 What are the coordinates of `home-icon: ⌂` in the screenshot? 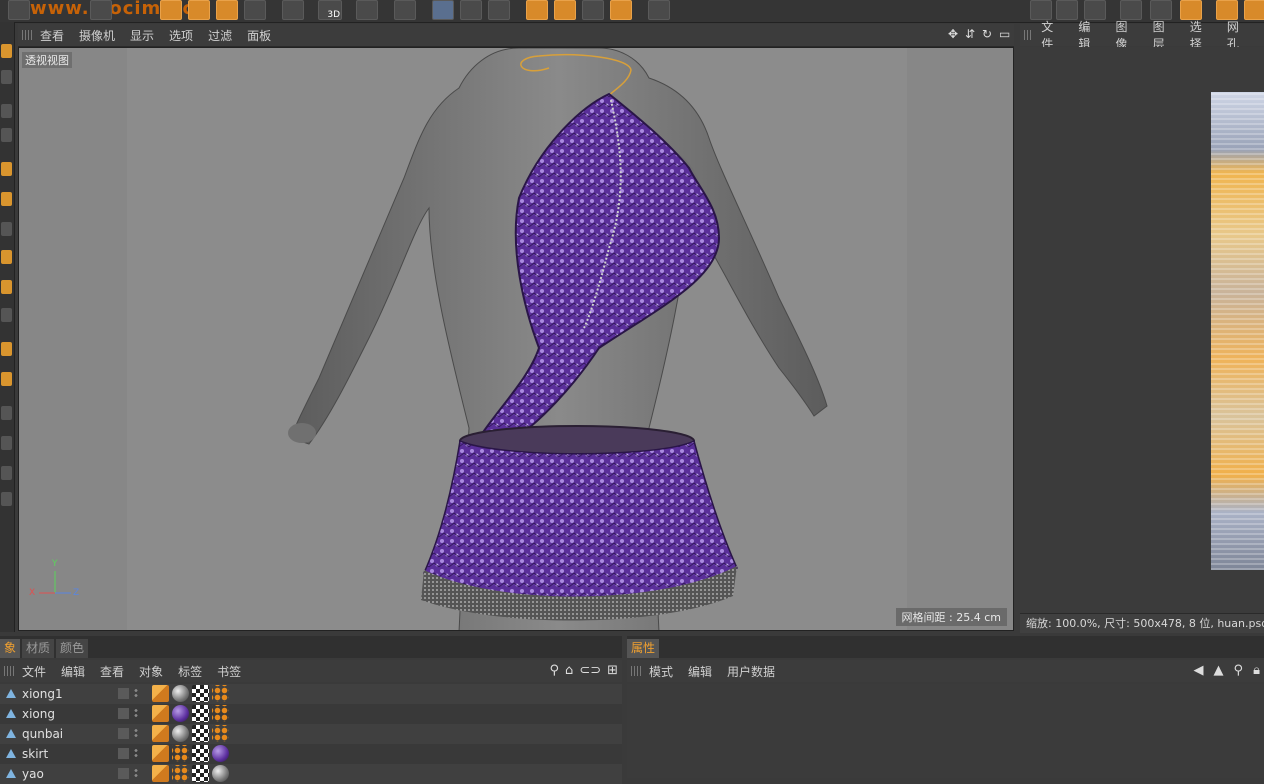 It's located at (569, 670).